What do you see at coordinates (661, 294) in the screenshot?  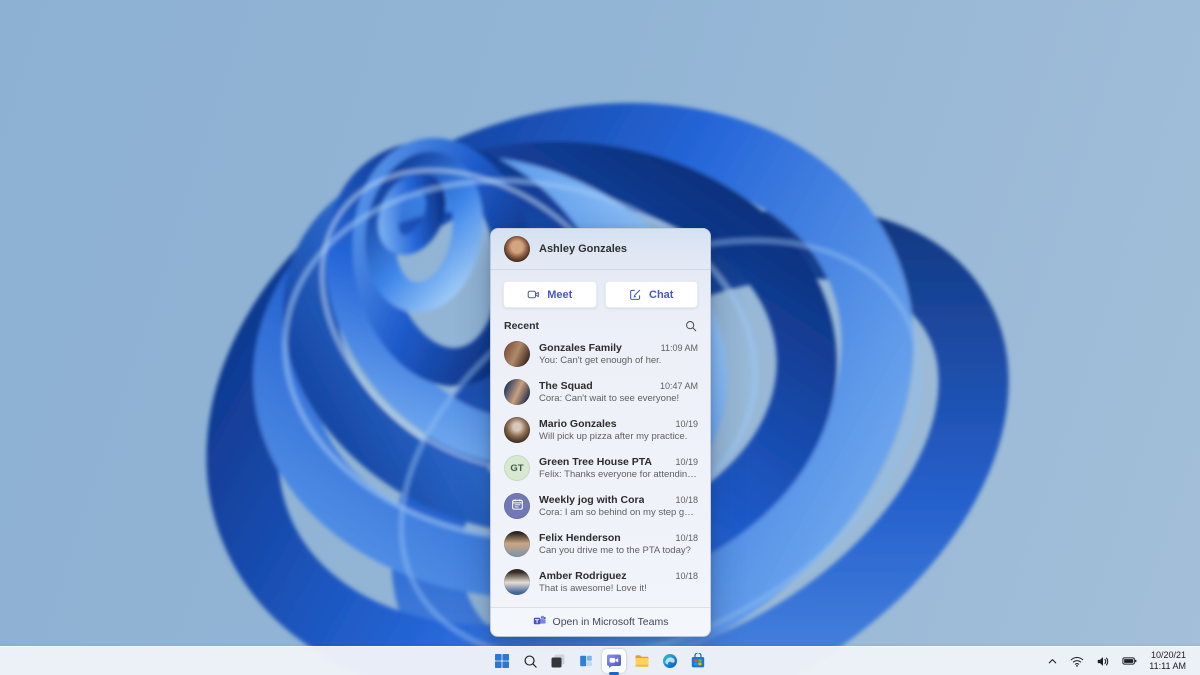 I see `chat-button-label: Chat` at bounding box center [661, 294].